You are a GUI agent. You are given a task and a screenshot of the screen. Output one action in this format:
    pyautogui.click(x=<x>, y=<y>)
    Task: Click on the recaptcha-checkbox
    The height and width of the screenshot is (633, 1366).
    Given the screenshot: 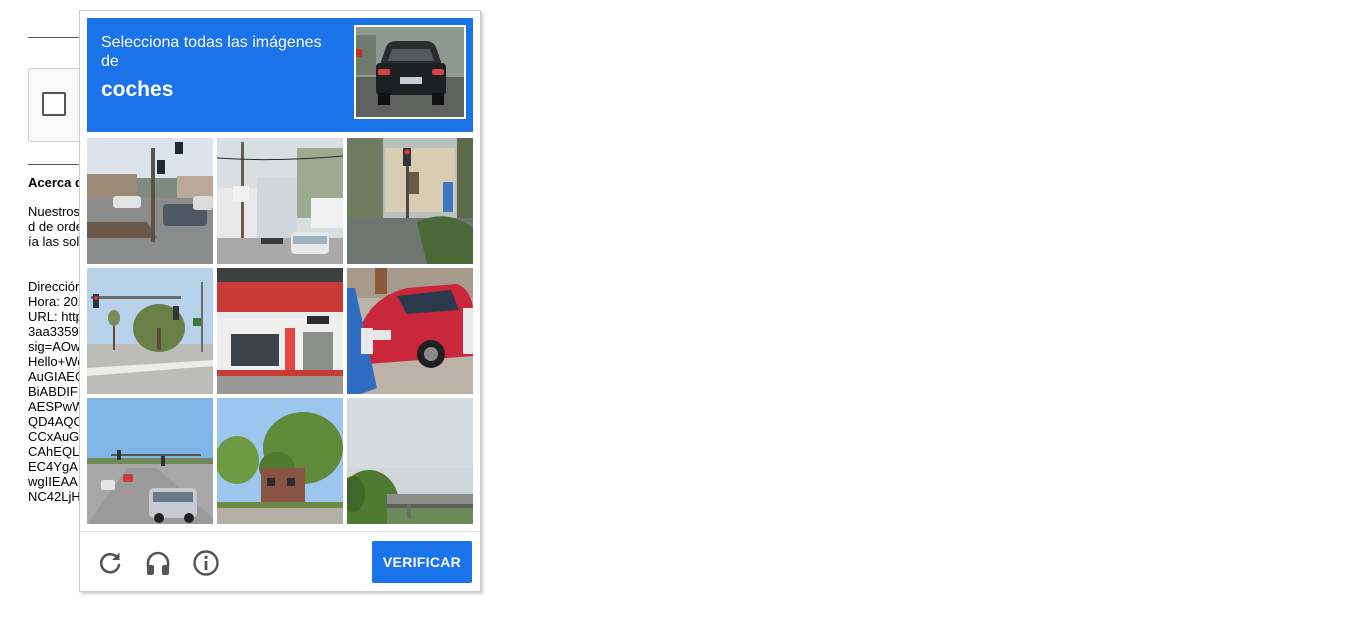 What is the action you would take?
    pyautogui.click(x=54, y=104)
    